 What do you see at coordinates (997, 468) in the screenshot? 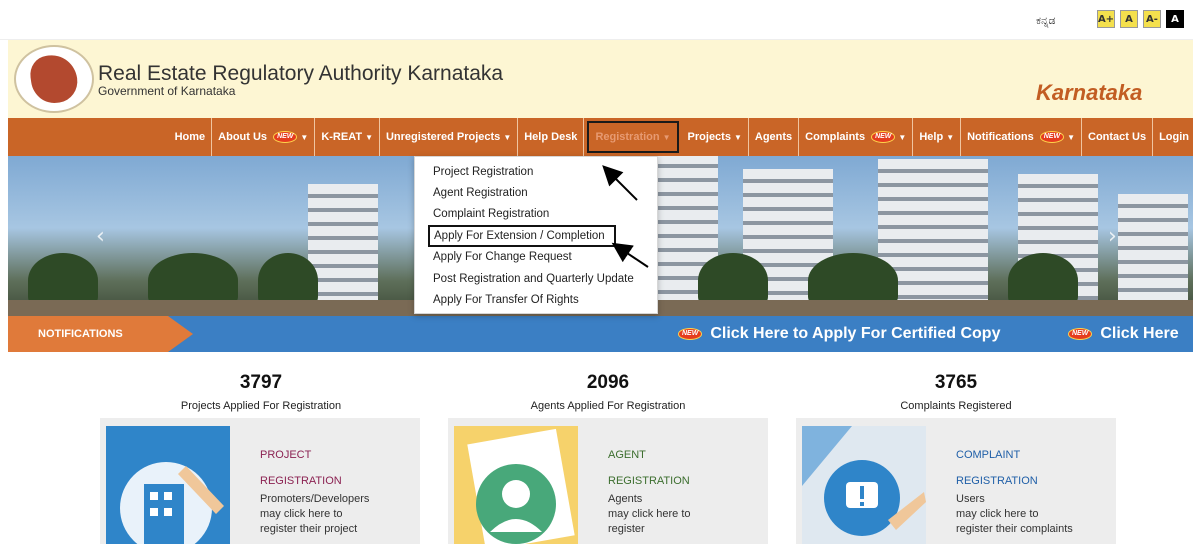
I see `card-title: COMPLAINT REGISTRATION` at bounding box center [997, 468].